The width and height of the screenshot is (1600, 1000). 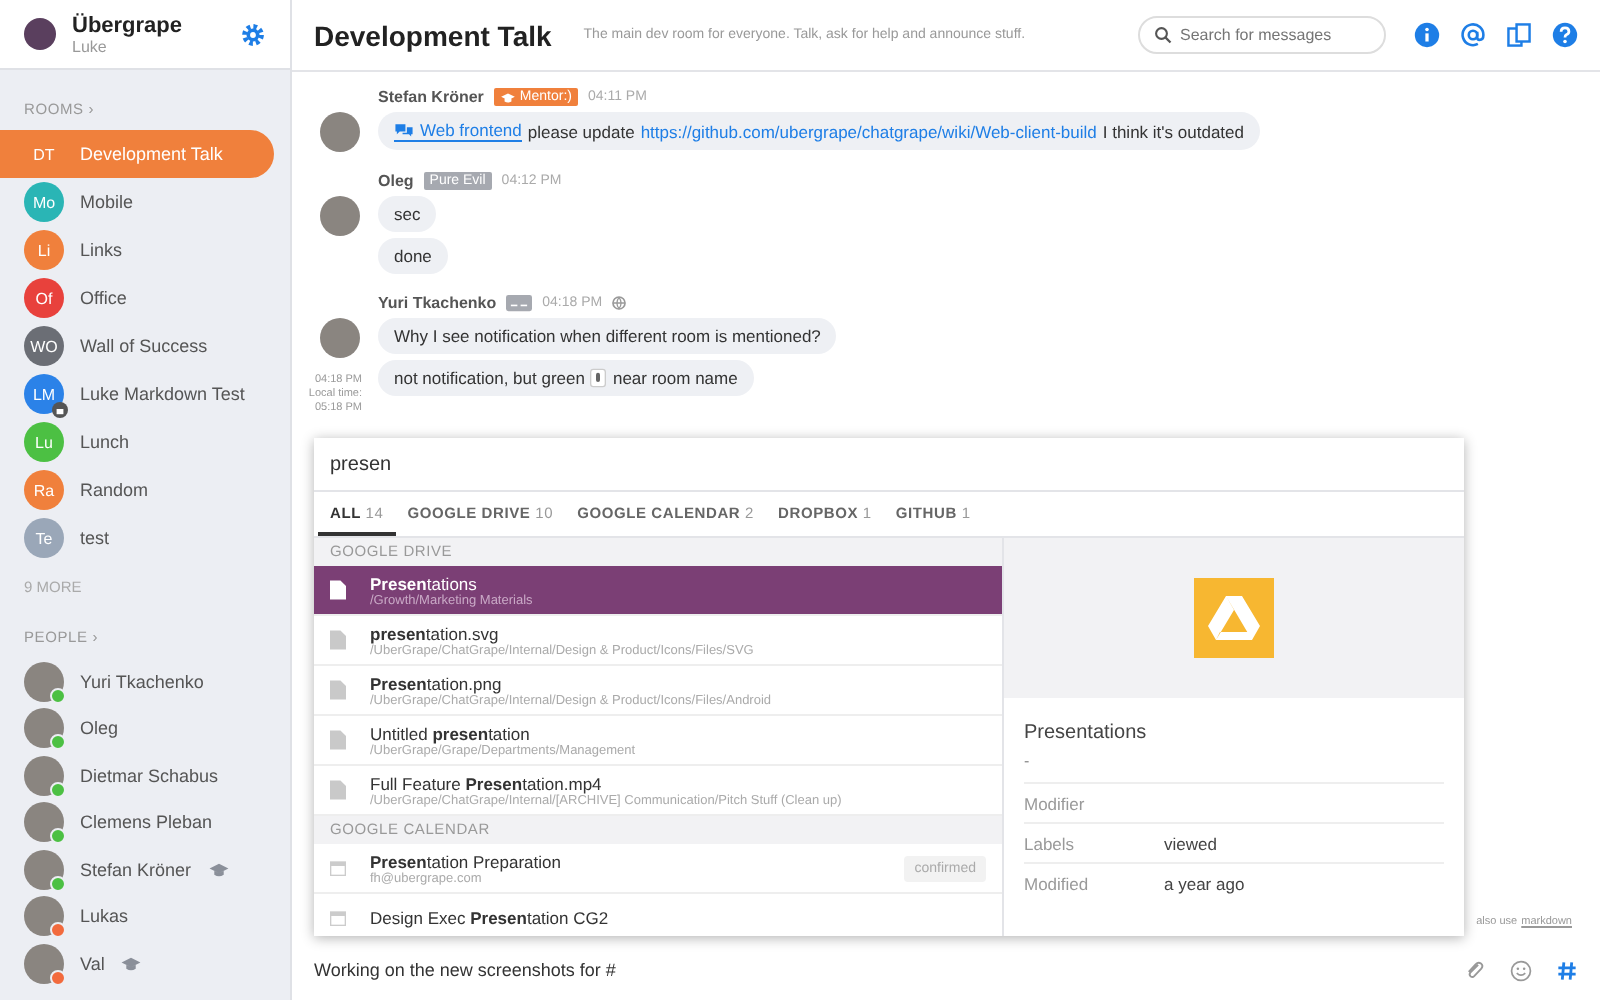 I want to click on search-icon, so click(x=1163, y=35).